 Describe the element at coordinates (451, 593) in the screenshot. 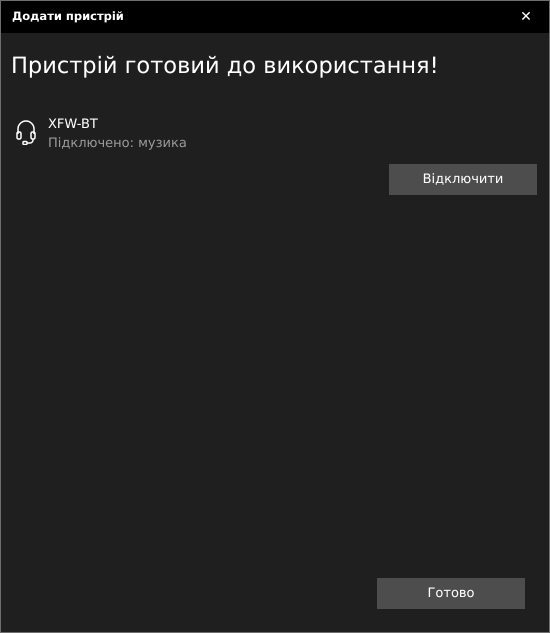

I see `done-button: Готово` at that location.